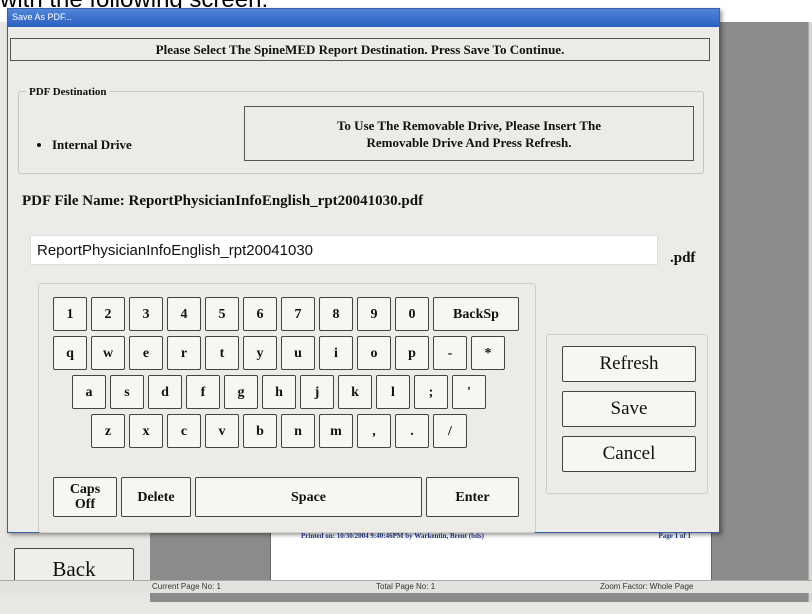 Image resolution: width=812 pixels, height=614 pixels. What do you see at coordinates (89, 392) in the screenshot?
I see `key-a: a` at bounding box center [89, 392].